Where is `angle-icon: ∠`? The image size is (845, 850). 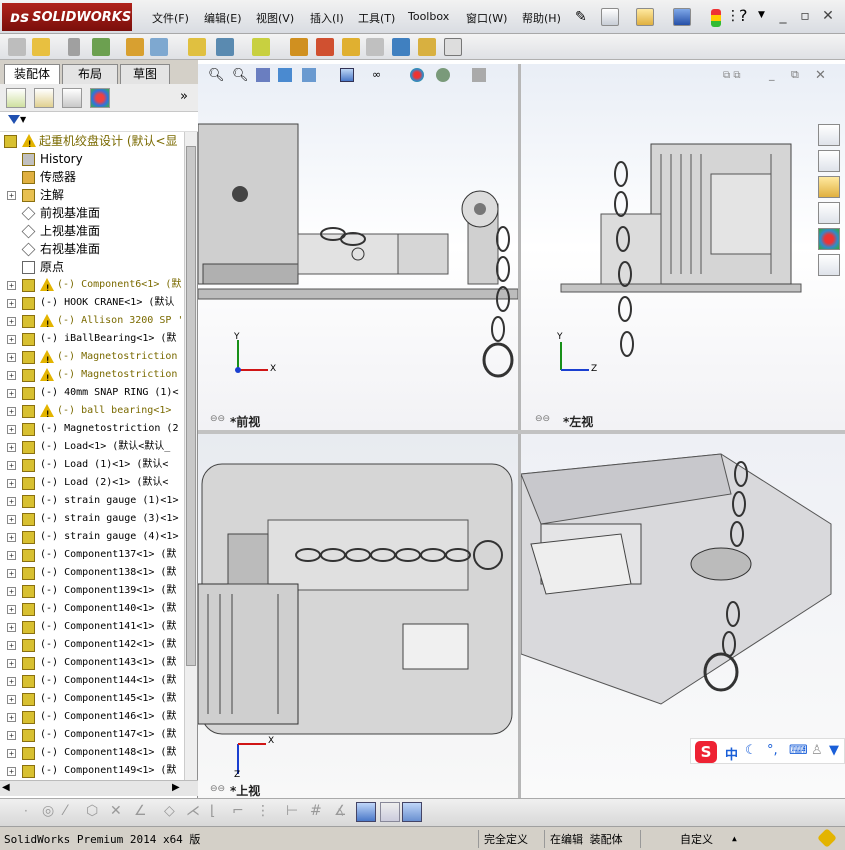
angle-icon: ∠ is located at coordinates (140, 811).